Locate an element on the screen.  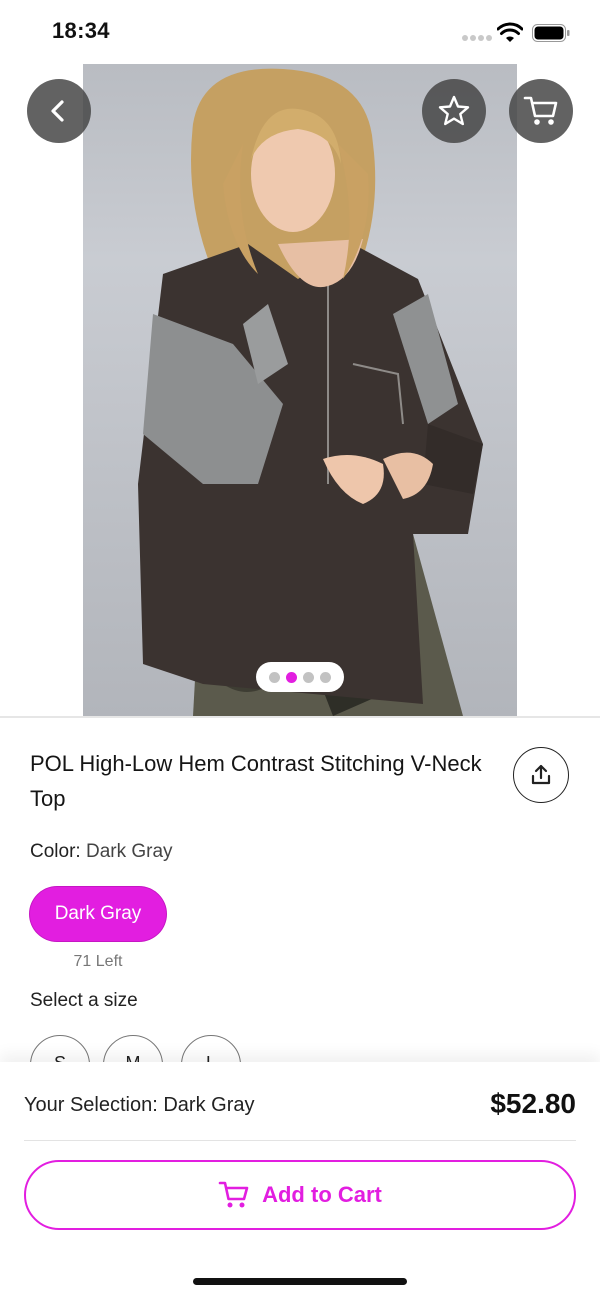
add-to-cart-label: Add to Cart is located at coordinates (322, 1194).